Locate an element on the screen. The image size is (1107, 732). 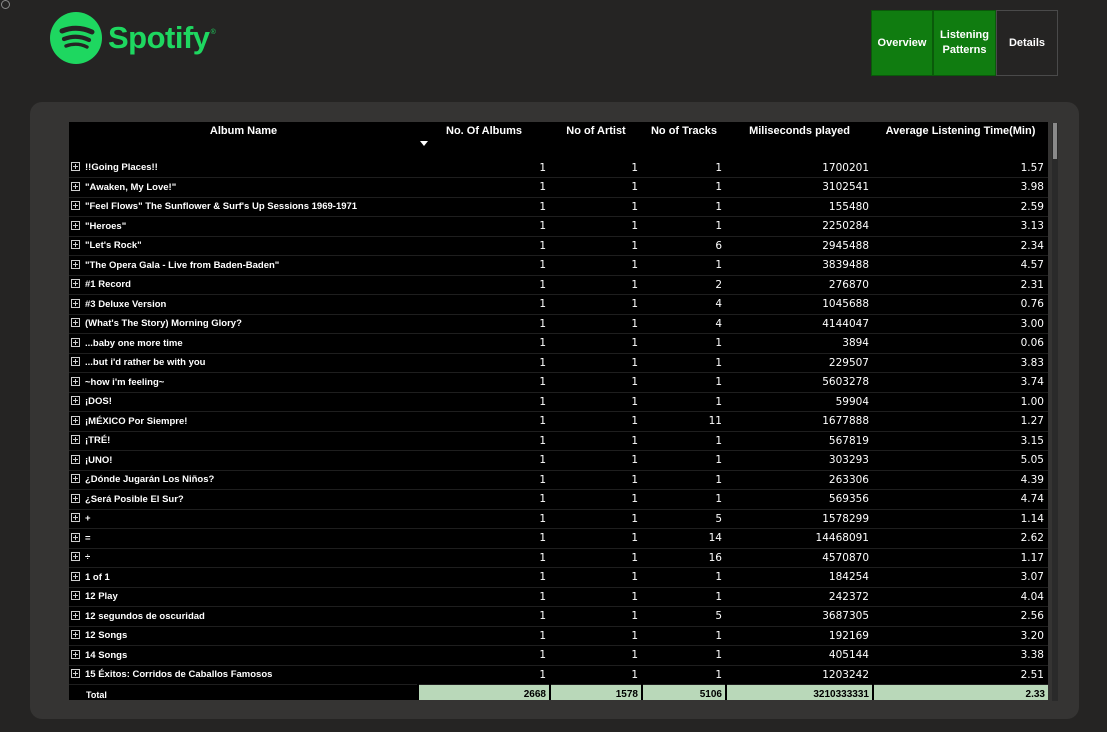
avg-listening-cell: 4.39 is located at coordinates (1032, 479).